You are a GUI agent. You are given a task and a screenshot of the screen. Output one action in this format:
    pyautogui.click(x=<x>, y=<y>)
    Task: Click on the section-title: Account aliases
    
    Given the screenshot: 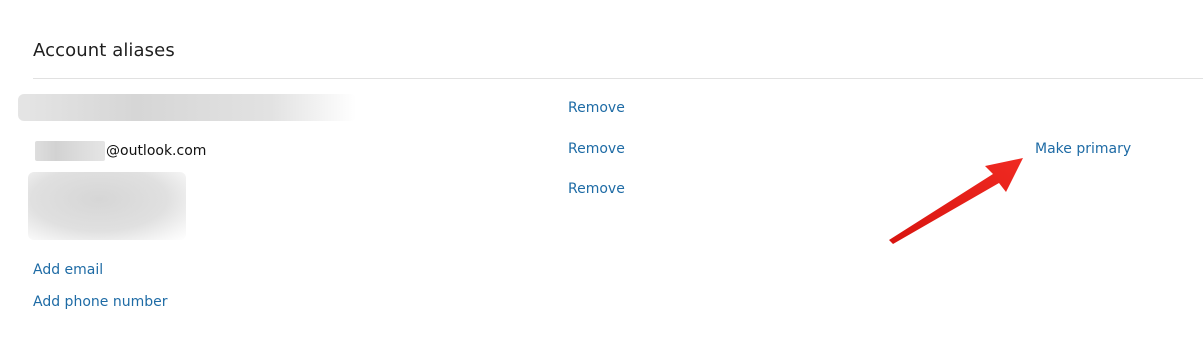 What is the action you would take?
    pyautogui.click(x=104, y=50)
    